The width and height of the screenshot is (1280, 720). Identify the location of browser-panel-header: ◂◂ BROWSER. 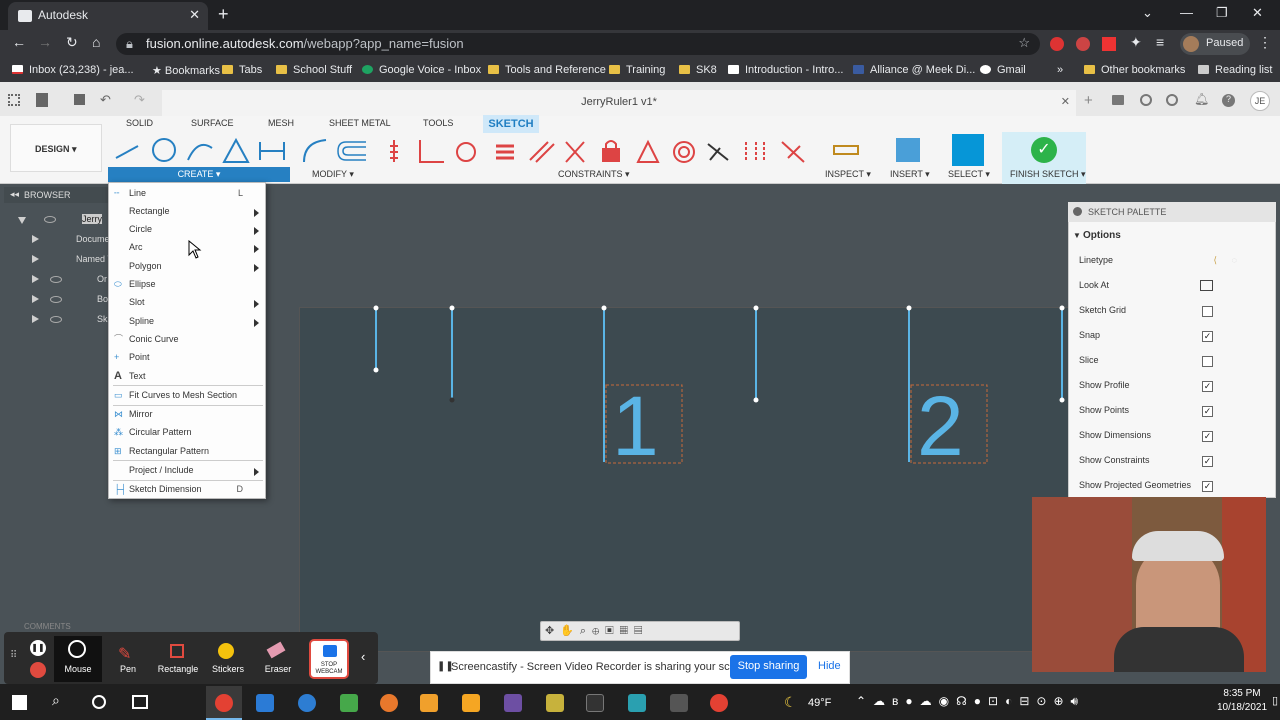
(59, 195).